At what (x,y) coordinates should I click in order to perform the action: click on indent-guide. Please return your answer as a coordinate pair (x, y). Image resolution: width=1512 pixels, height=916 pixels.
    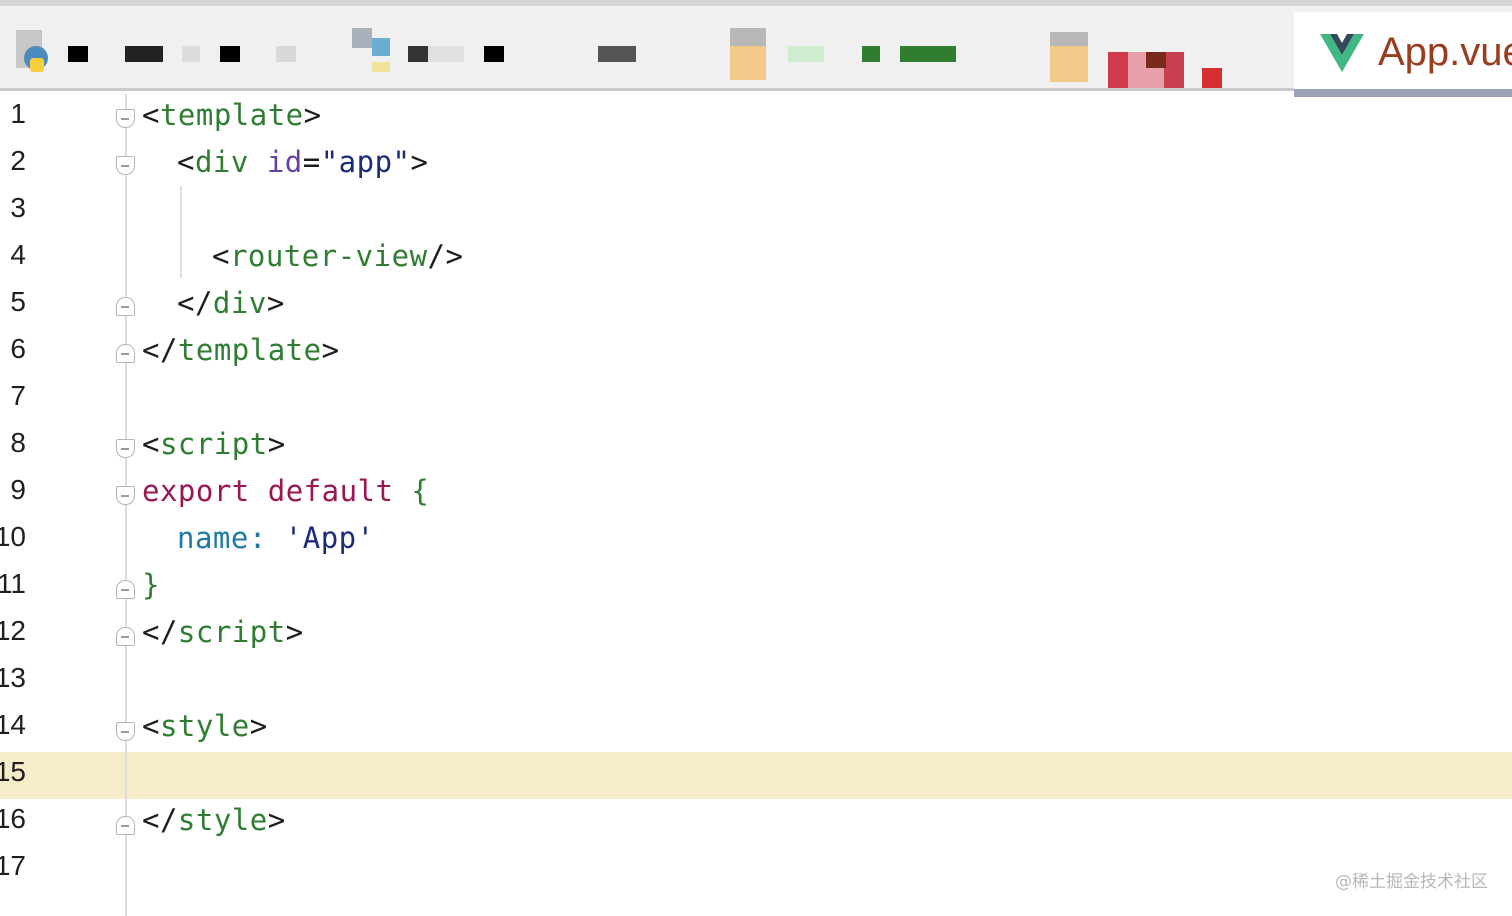
    Looking at the image, I should click on (181, 232).